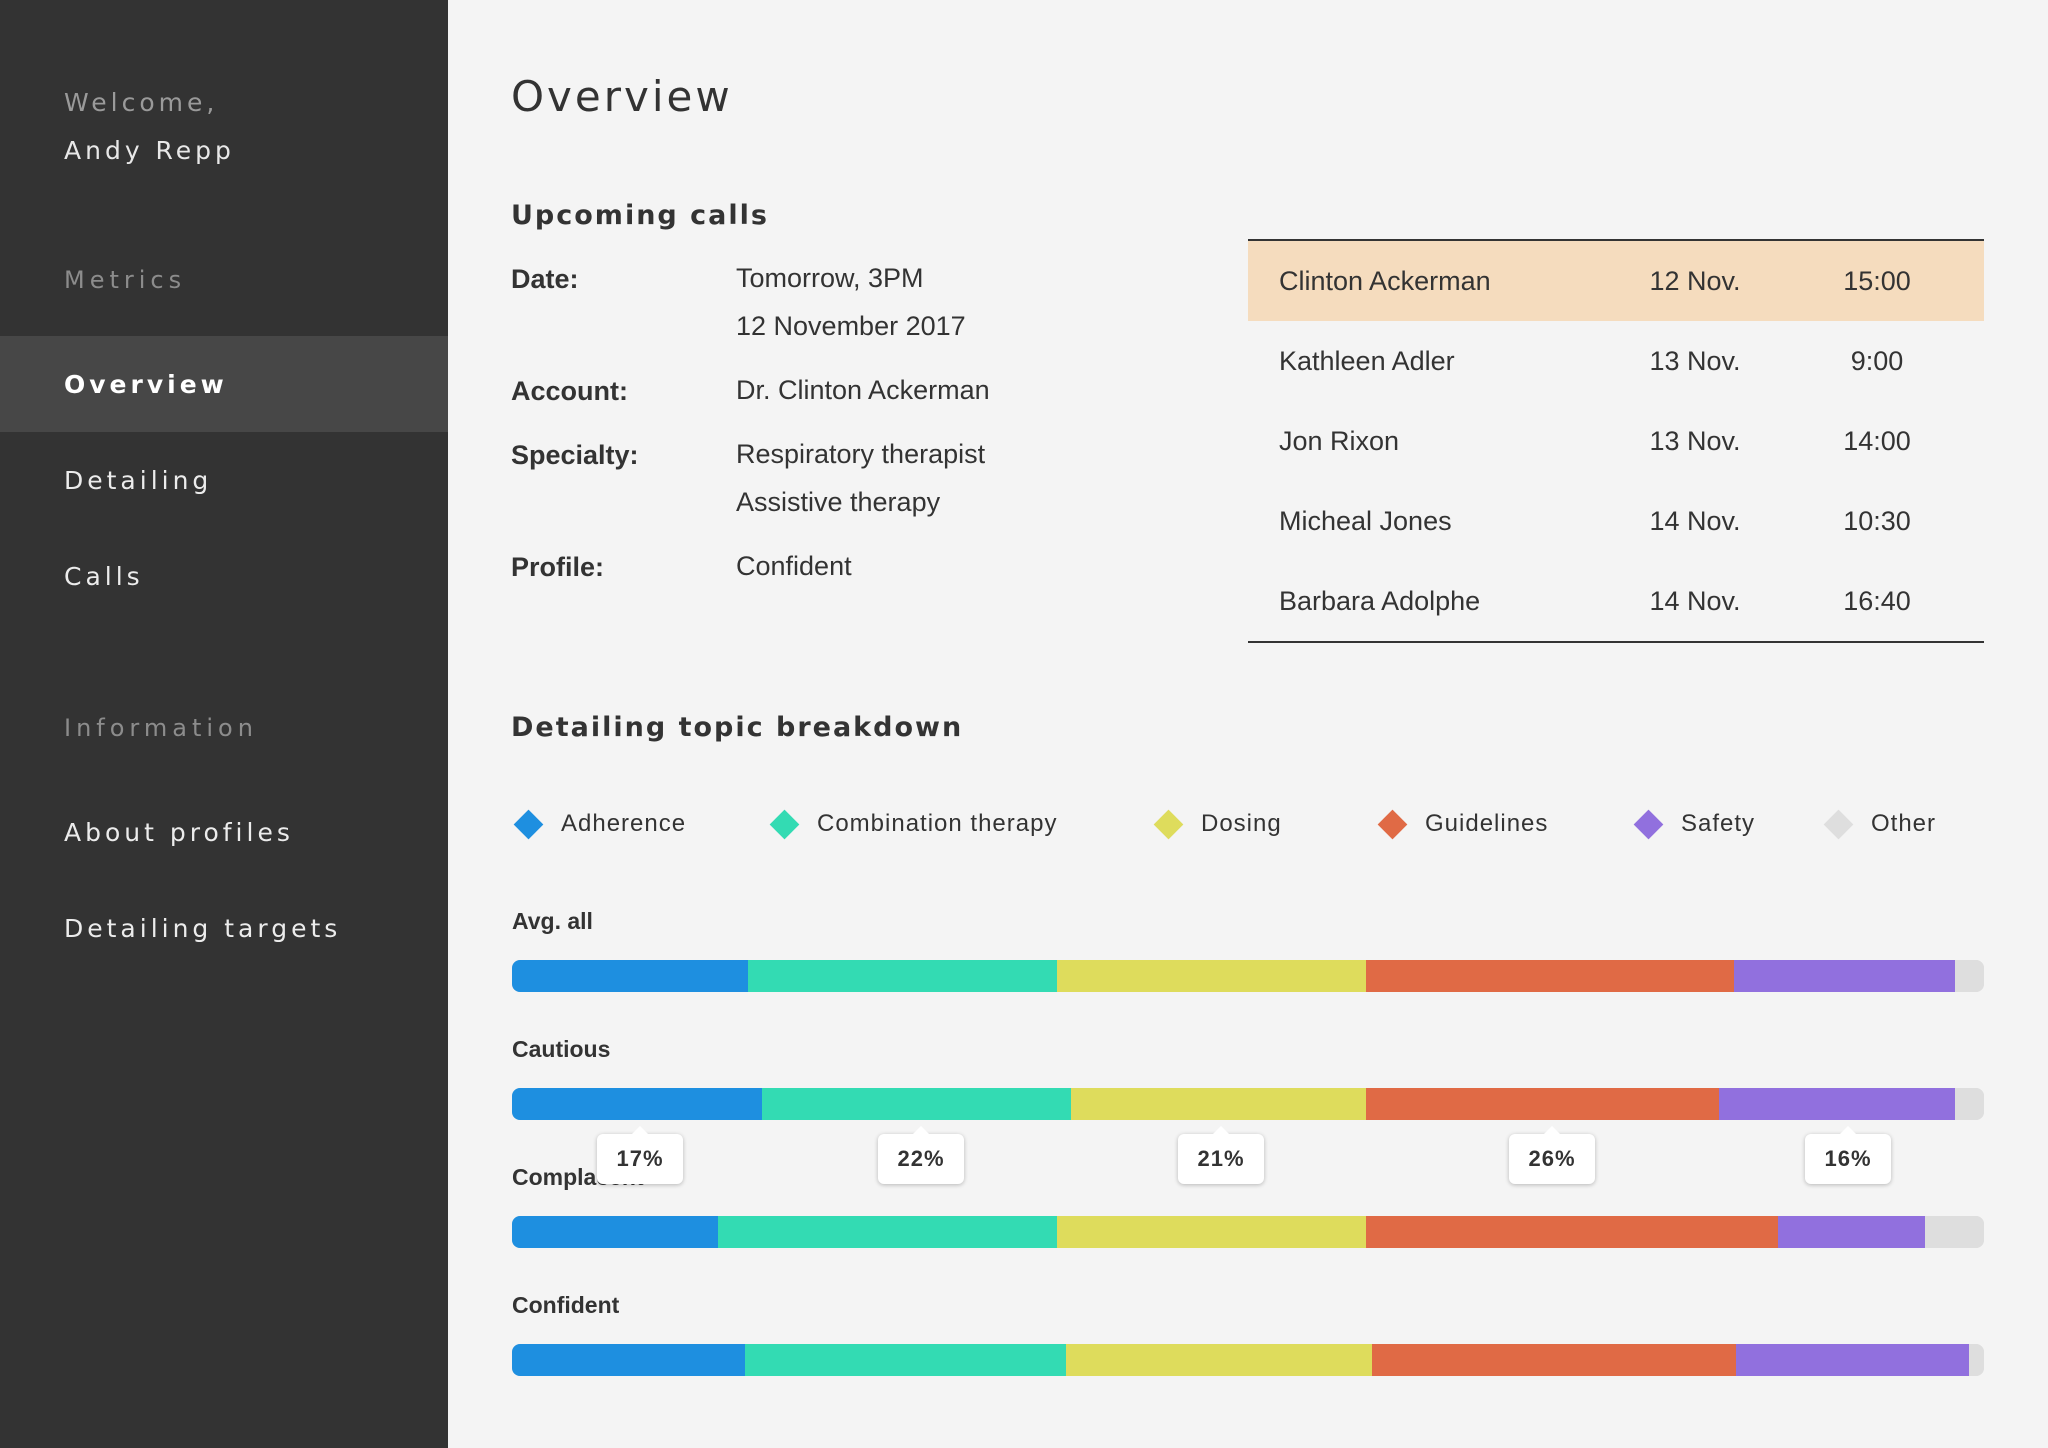 The width and height of the screenshot is (2048, 1448). Describe the element at coordinates (1616, 601) in the screenshot. I see `table-row: Barbara Adolphe 14 Nov. 16:40` at that location.